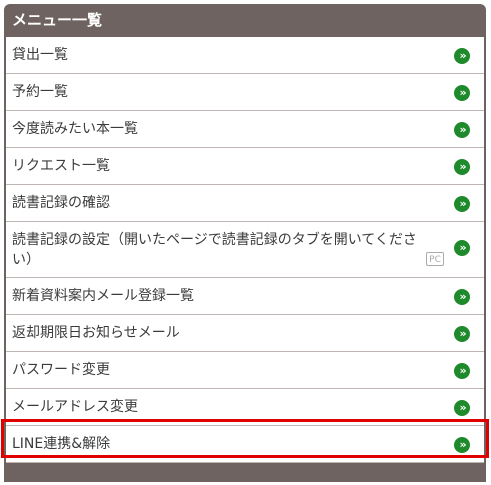  Describe the element at coordinates (245, 370) in the screenshot. I see `menu-item-password-change: パスワード変更 »` at that location.